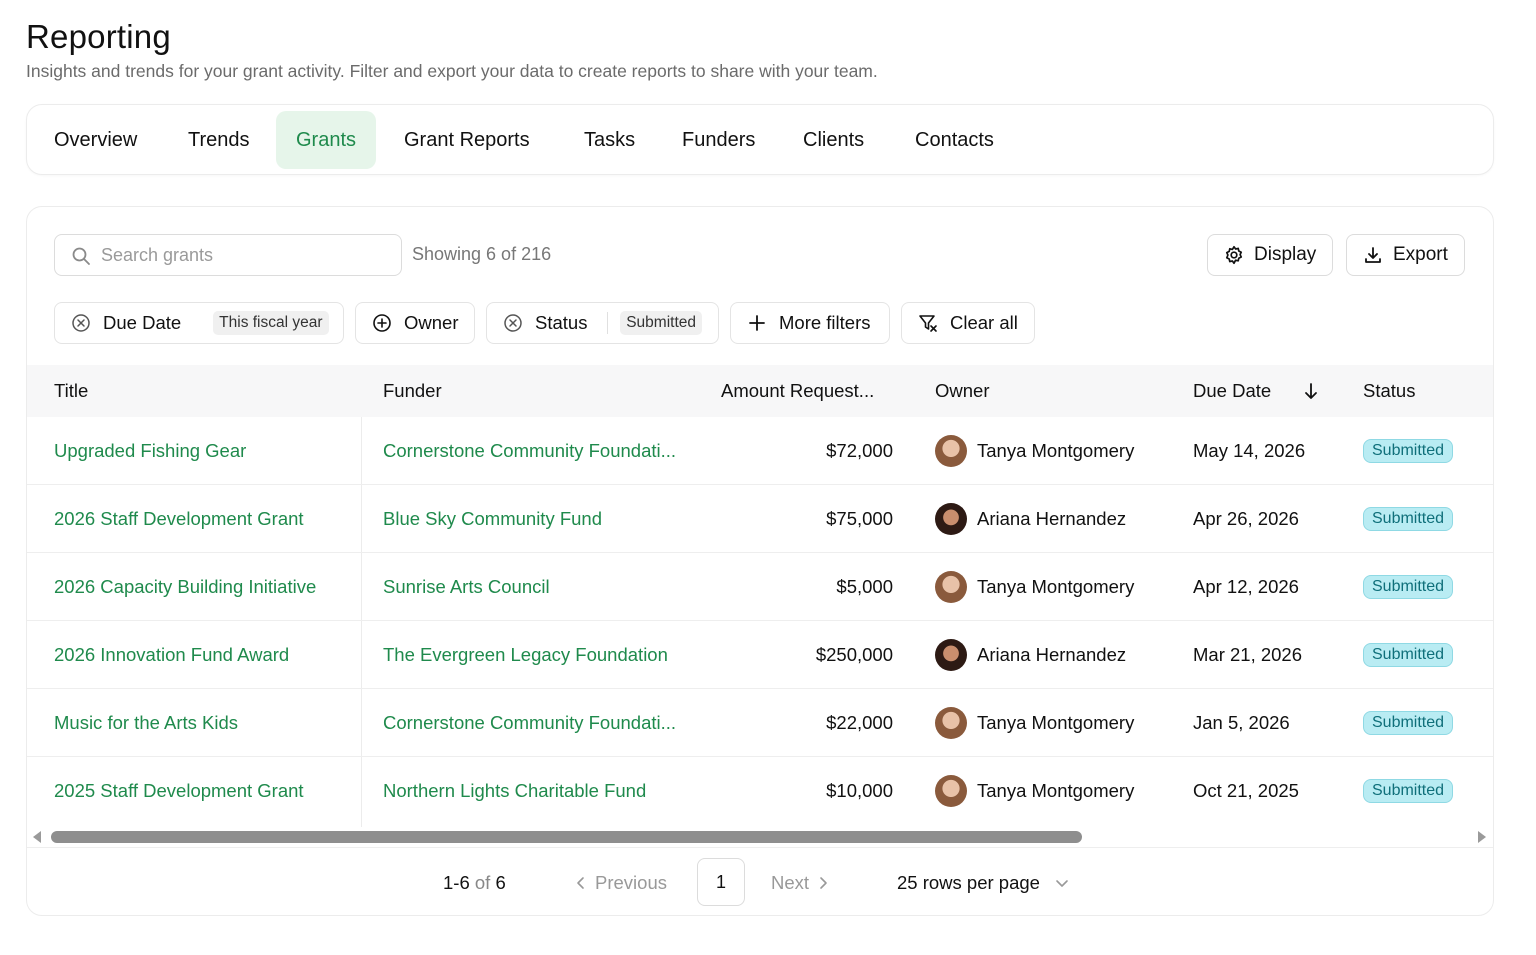 The image size is (1536, 955). I want to click on due-date: Apr 12, 2026, so click(1246, 586).